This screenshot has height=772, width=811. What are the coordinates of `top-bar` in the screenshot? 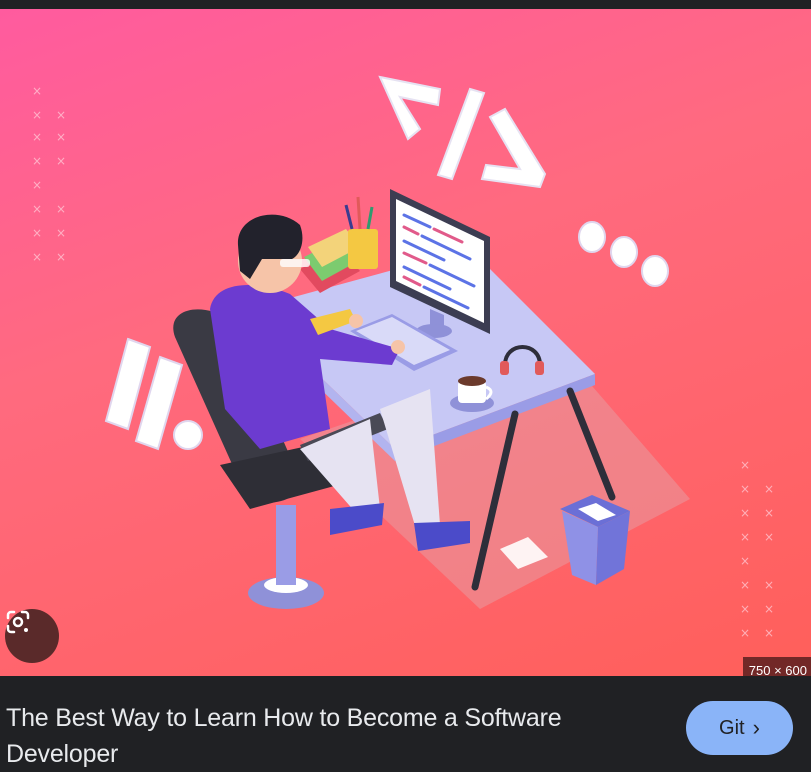 It's located at (405, 4).